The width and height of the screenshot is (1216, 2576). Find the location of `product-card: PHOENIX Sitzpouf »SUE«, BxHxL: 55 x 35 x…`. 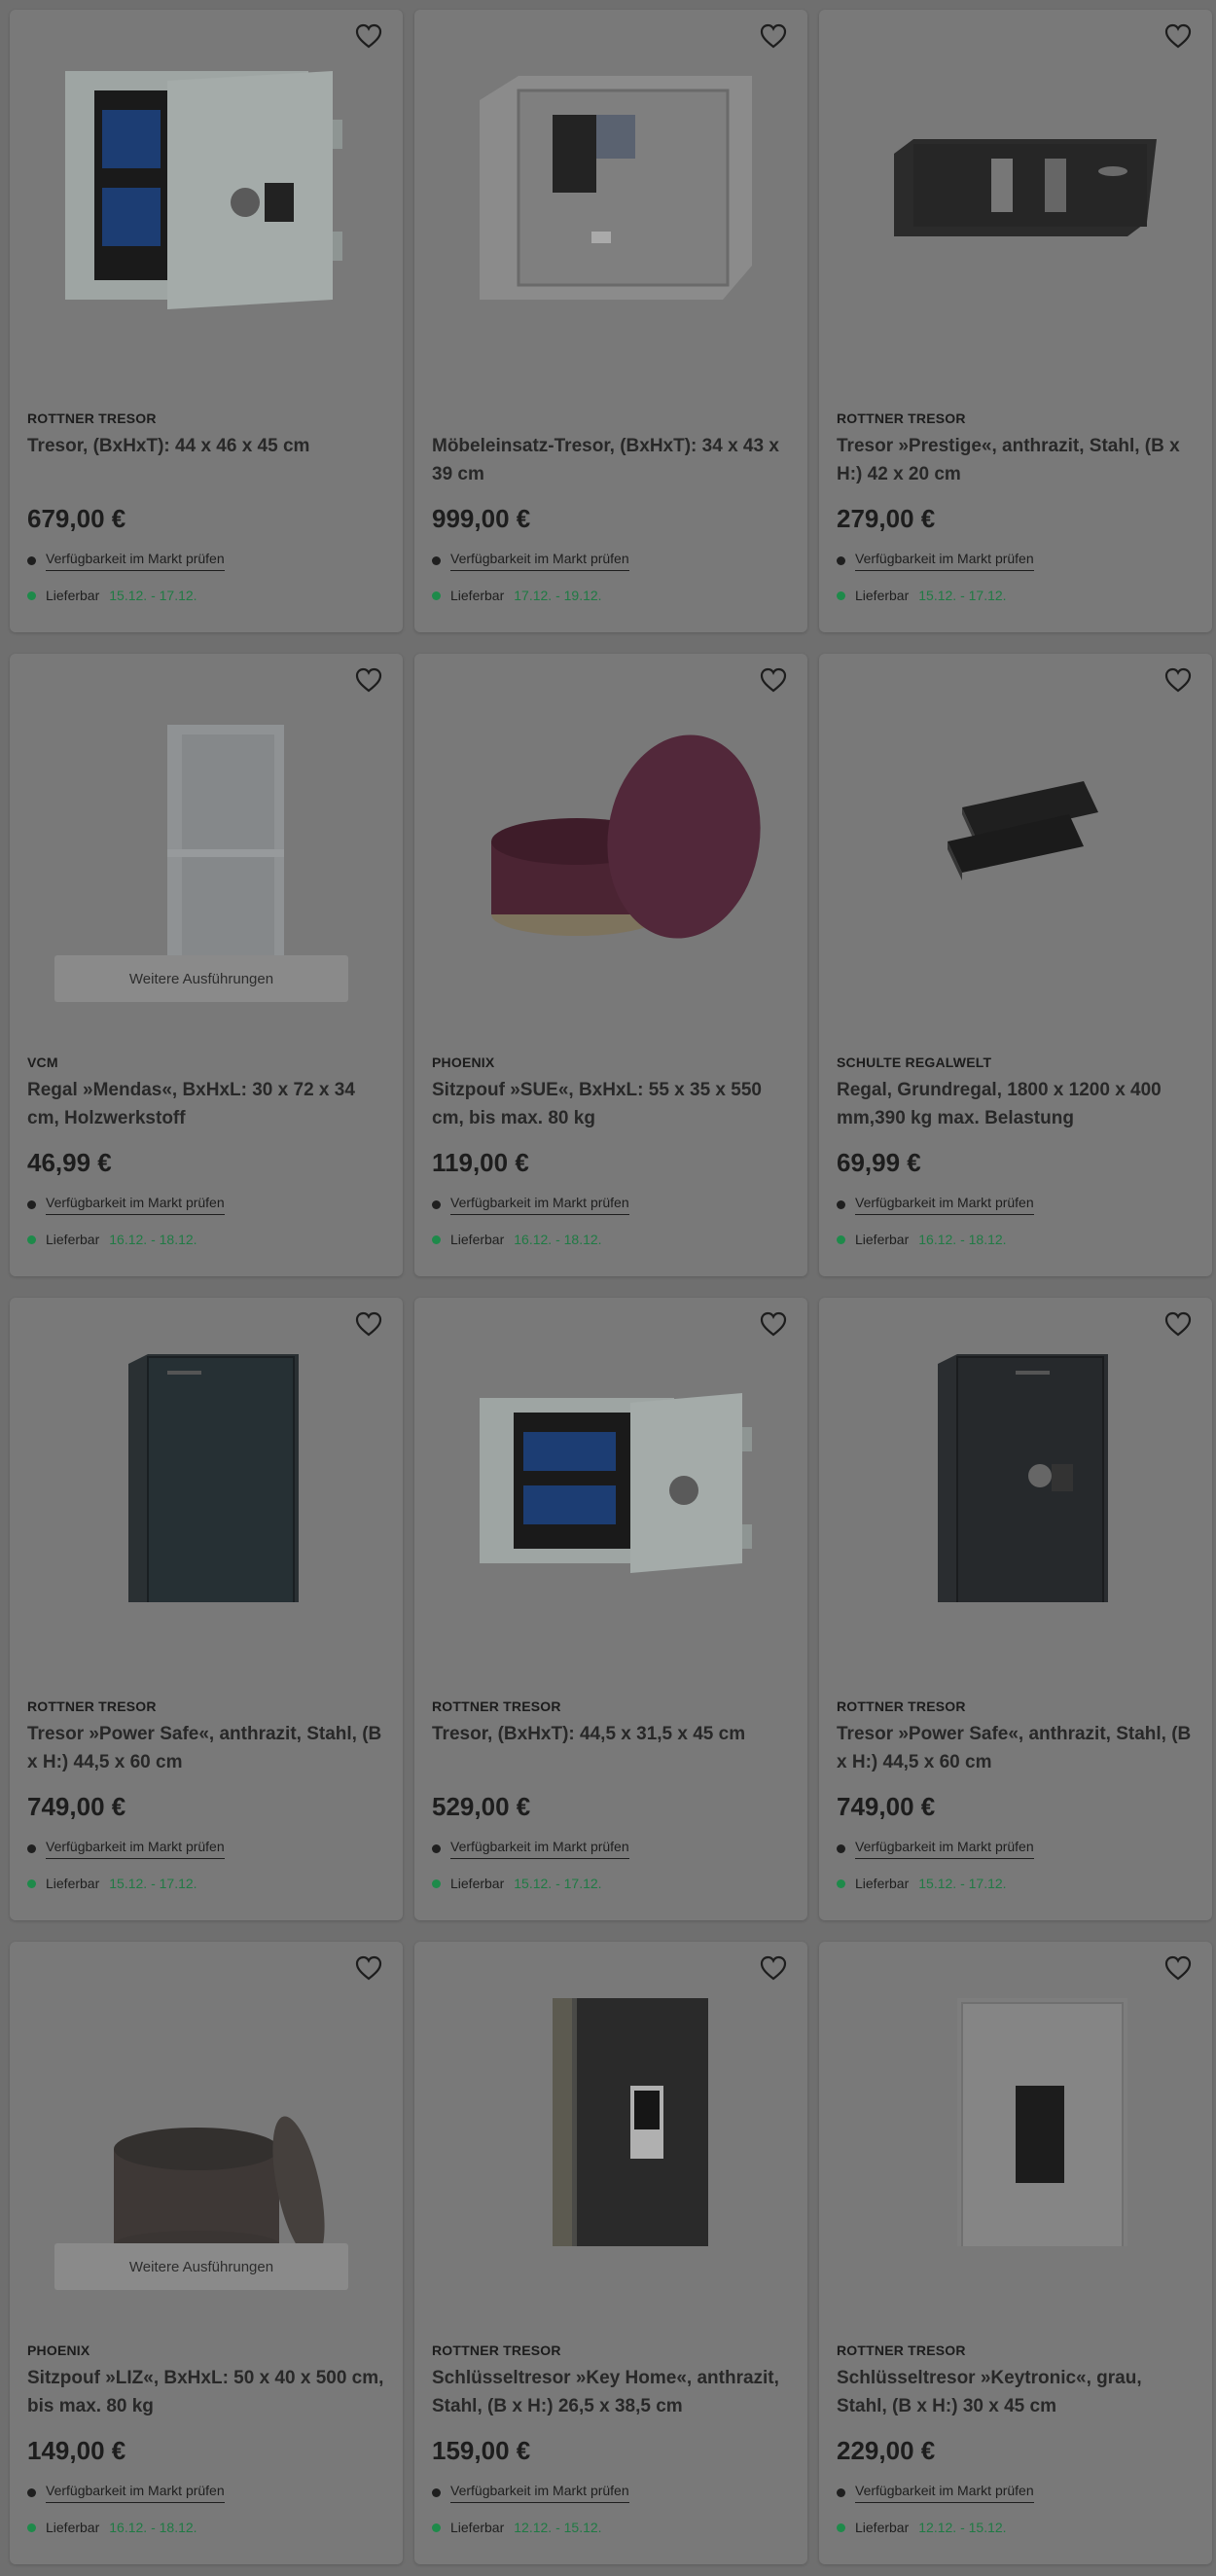

product-card: PHOENIX Sitzpouf »SUE«, BxHxL: 55 x 35 x… is located at coordinates (610, 965).